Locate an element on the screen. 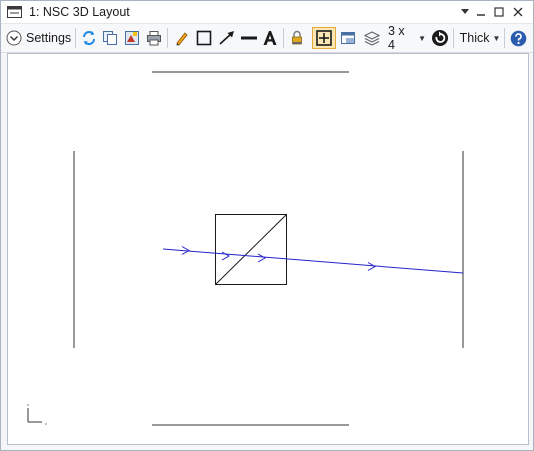 The width and height of the screenshot is (534, 451). copy-icon is located at coordinates (110, 38).